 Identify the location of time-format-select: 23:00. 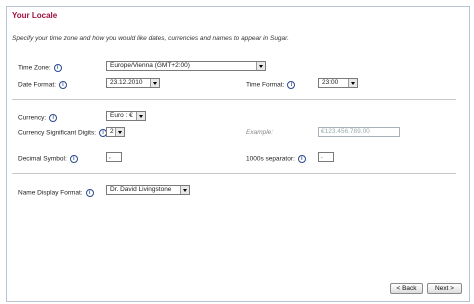
(338, 83).